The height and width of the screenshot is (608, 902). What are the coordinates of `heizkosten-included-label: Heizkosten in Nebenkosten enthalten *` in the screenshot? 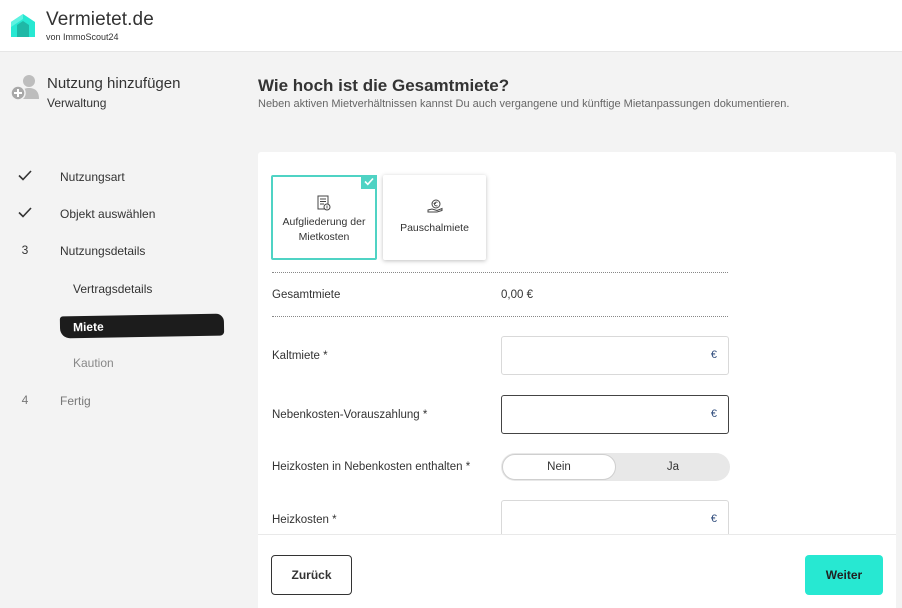 It's located at (371, 467).